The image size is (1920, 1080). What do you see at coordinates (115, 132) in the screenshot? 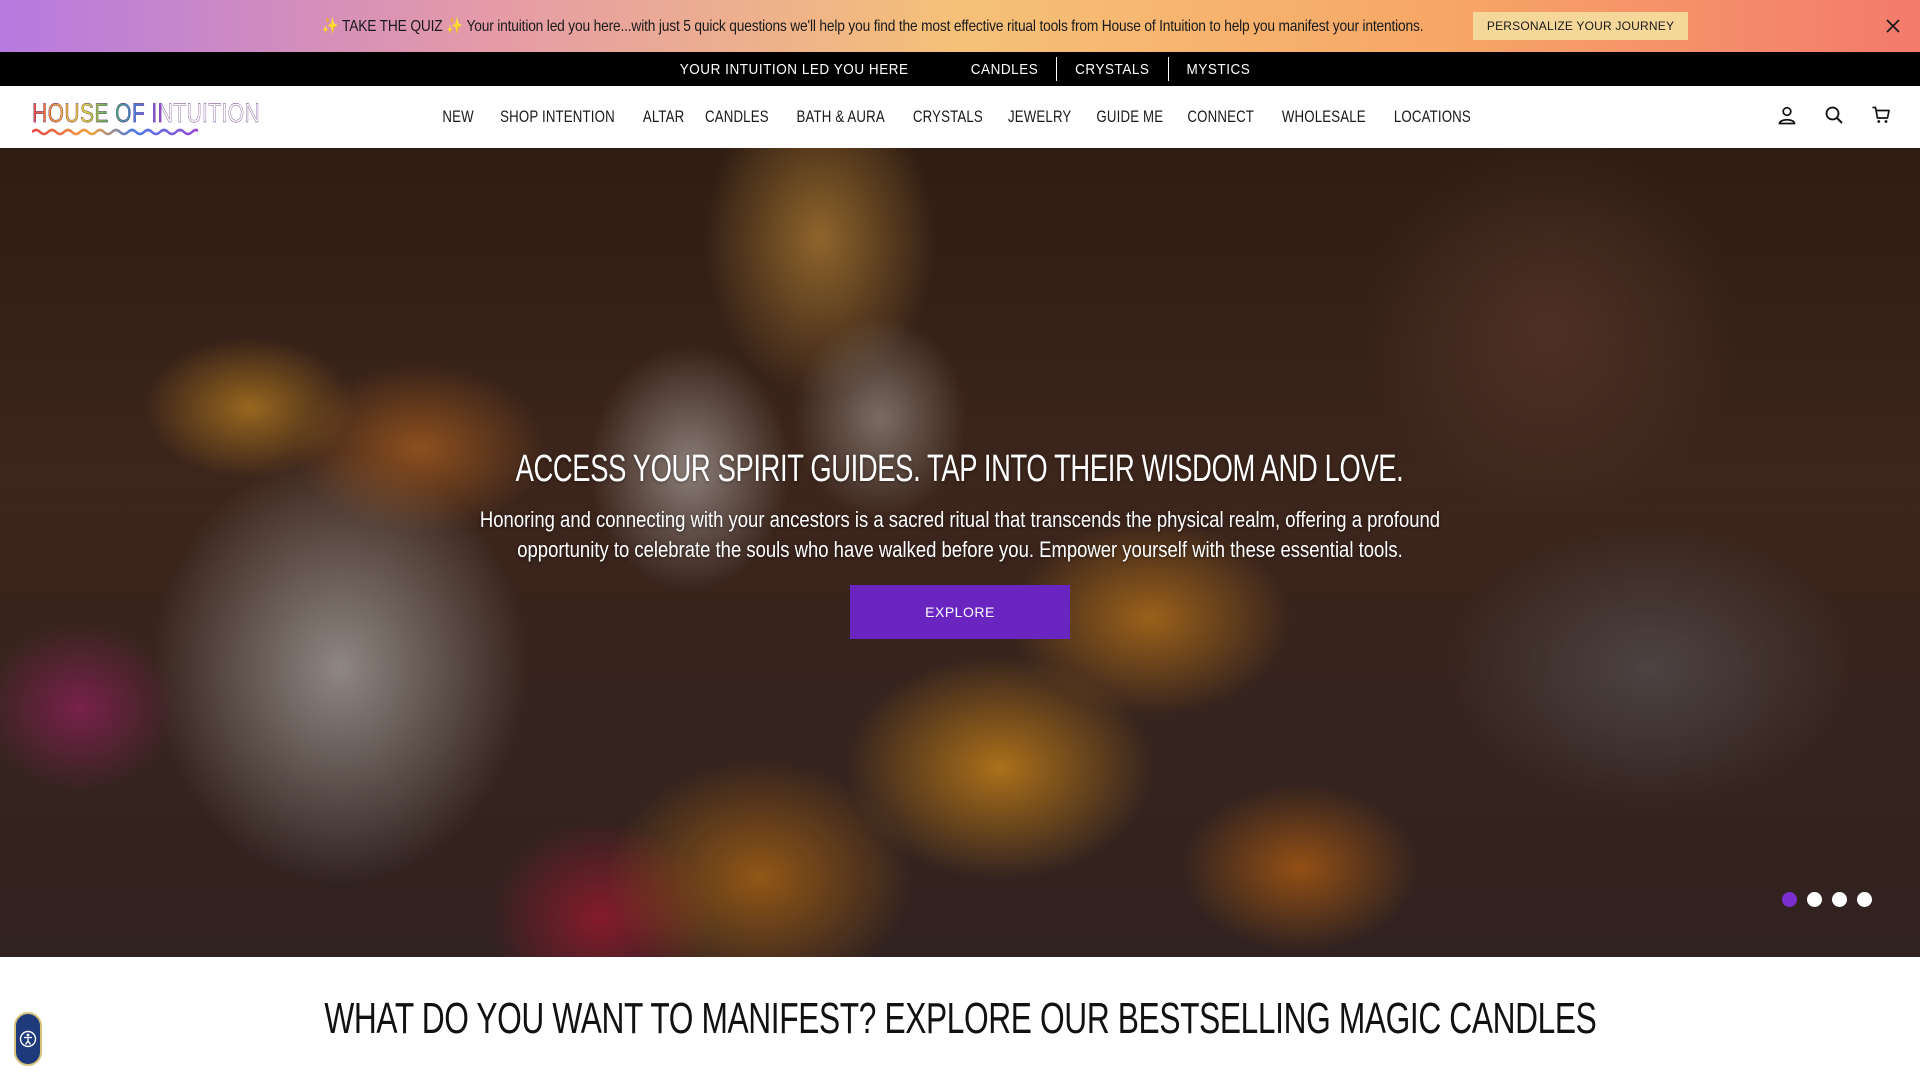
I see `logo-wave` at bounding box center [115, 132].